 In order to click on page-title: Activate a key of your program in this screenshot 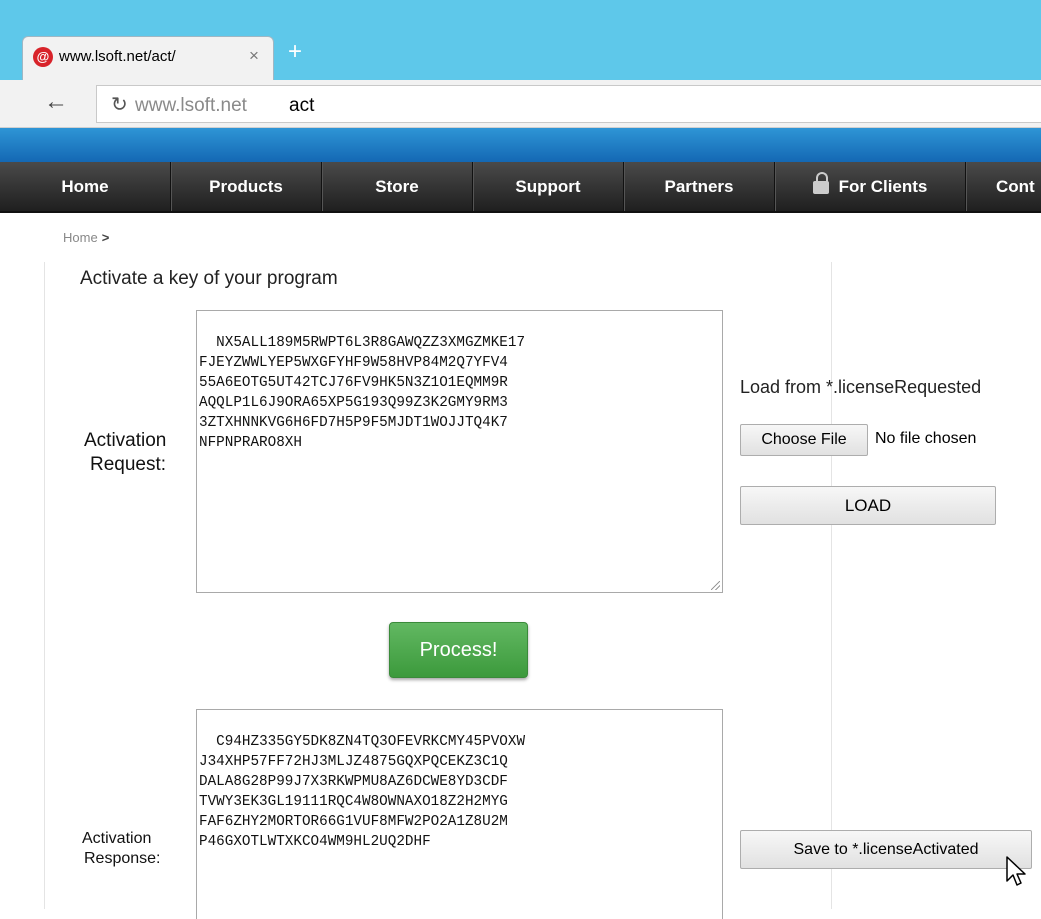, I will do `click(209, 278)`.